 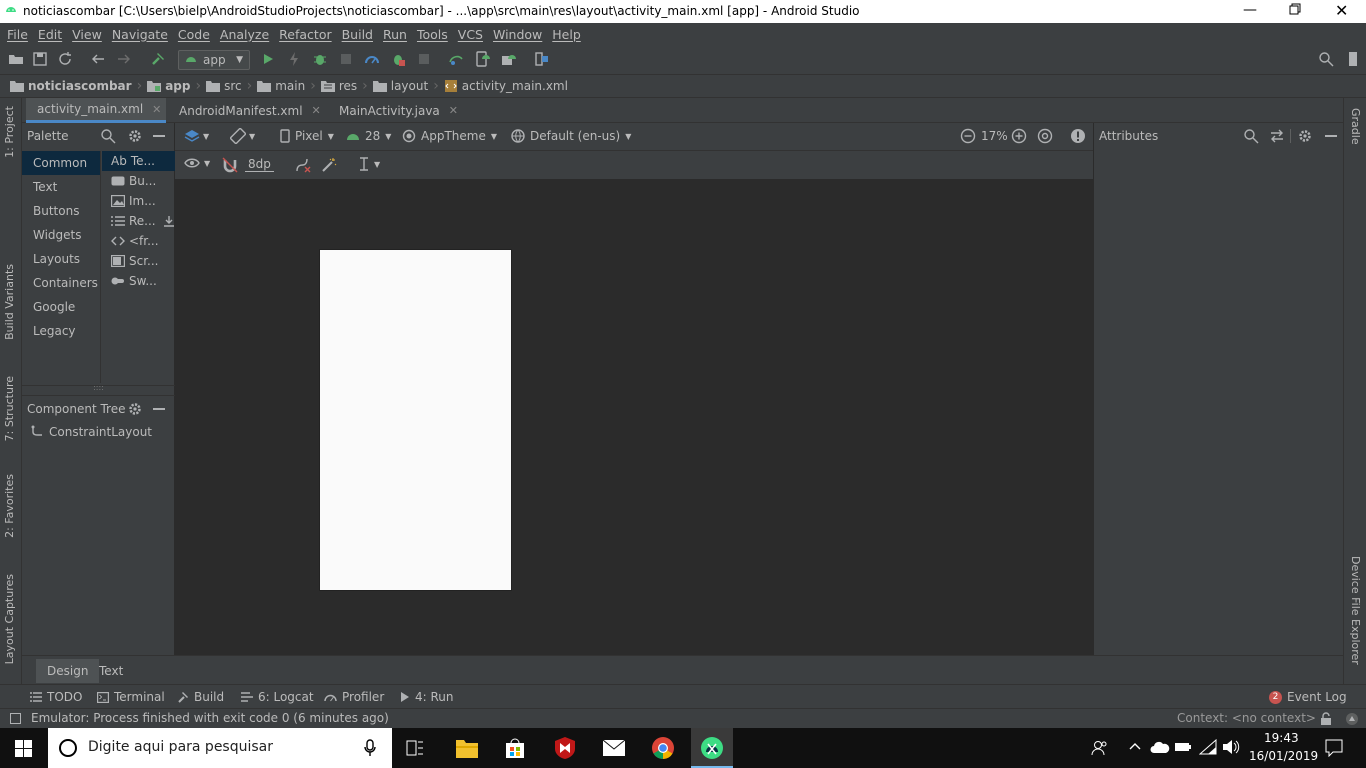 What do you see at coordinates (305, 34) in the screenshot?
I see `menu-refactor: Refactor` at bounding box center [305, 34].